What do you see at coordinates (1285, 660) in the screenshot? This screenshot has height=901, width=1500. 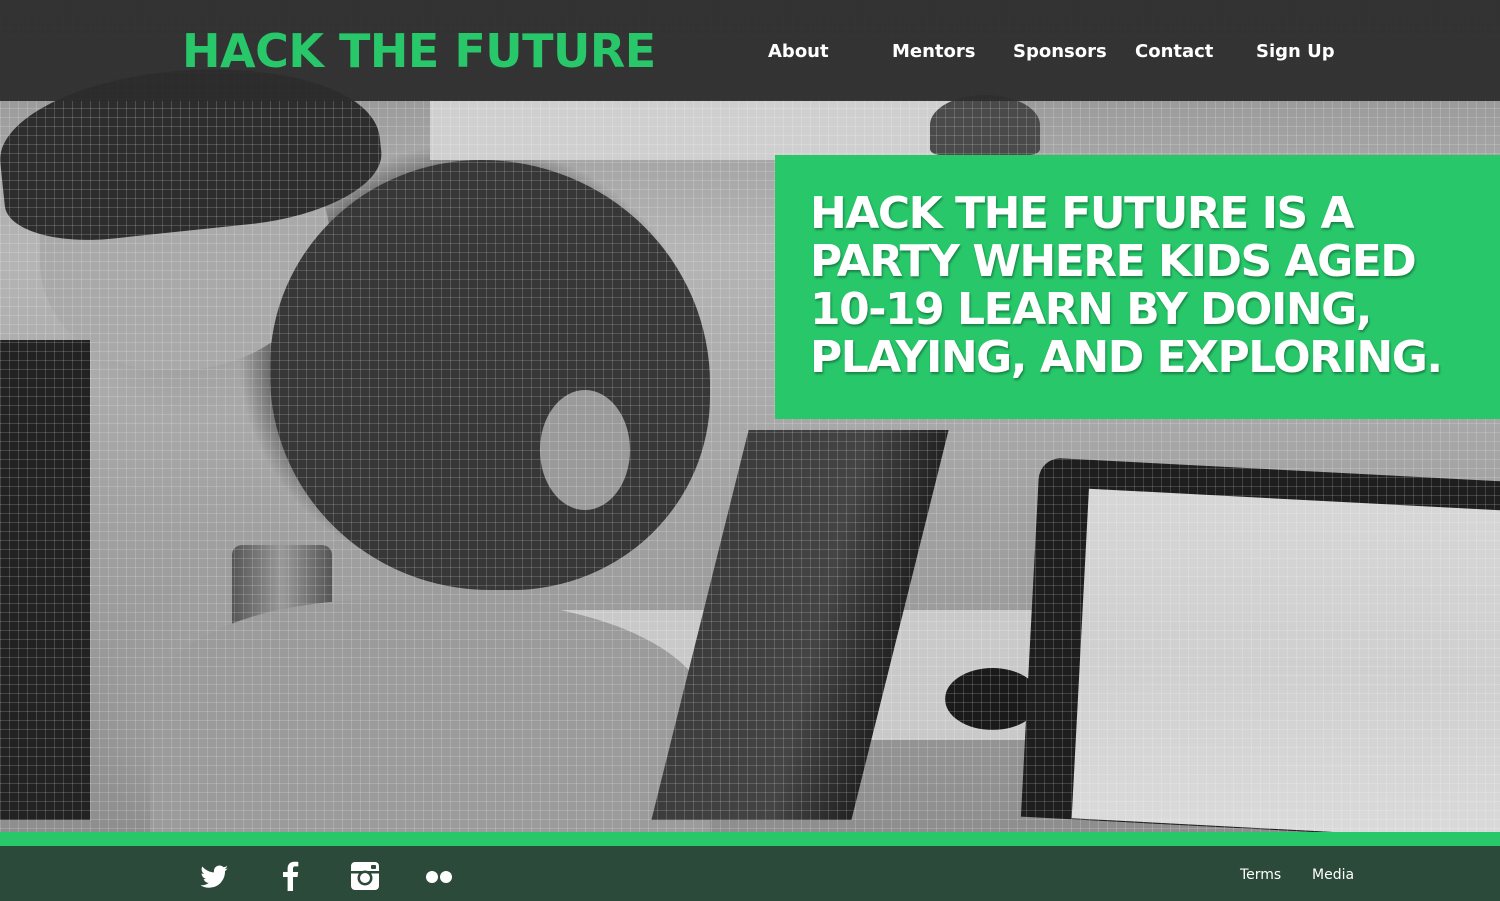 I see `photo-right-laptop-screen` at bounding box center [1285, 660].